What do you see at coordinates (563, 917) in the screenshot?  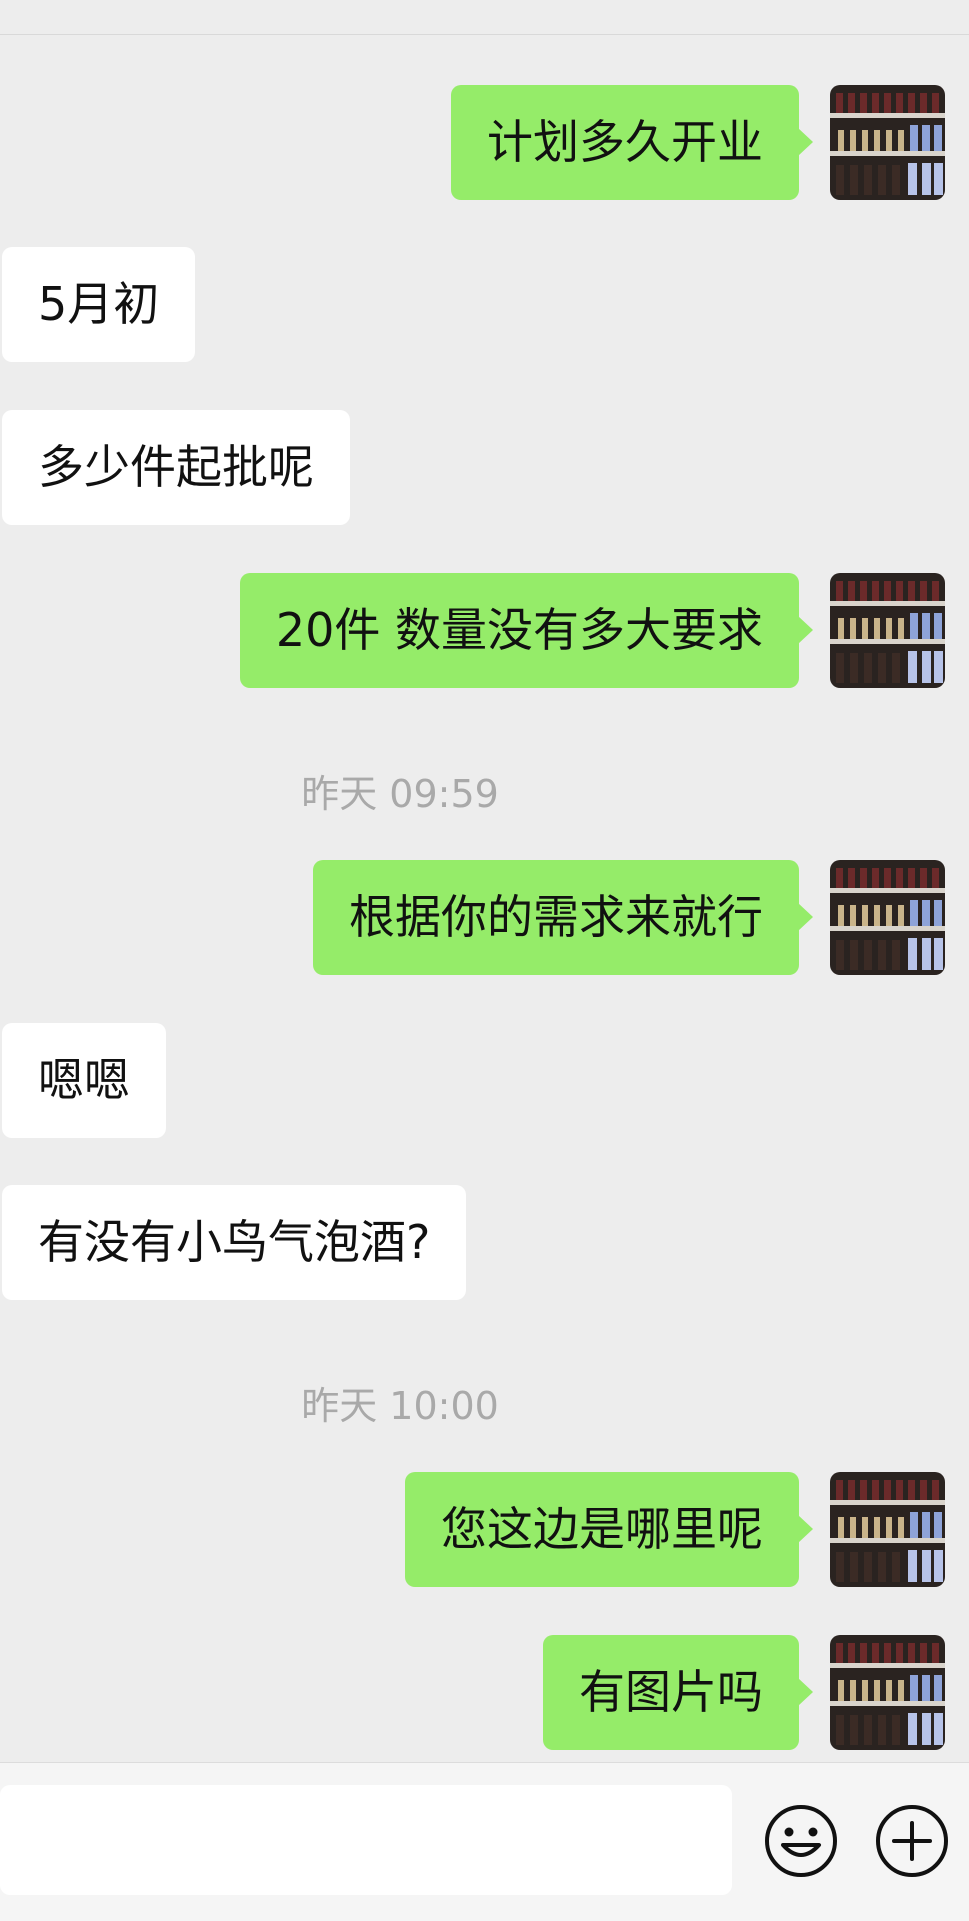 I see `sent-message-bubble: 根据你的需求来就行` at bounding box center [563, 917].